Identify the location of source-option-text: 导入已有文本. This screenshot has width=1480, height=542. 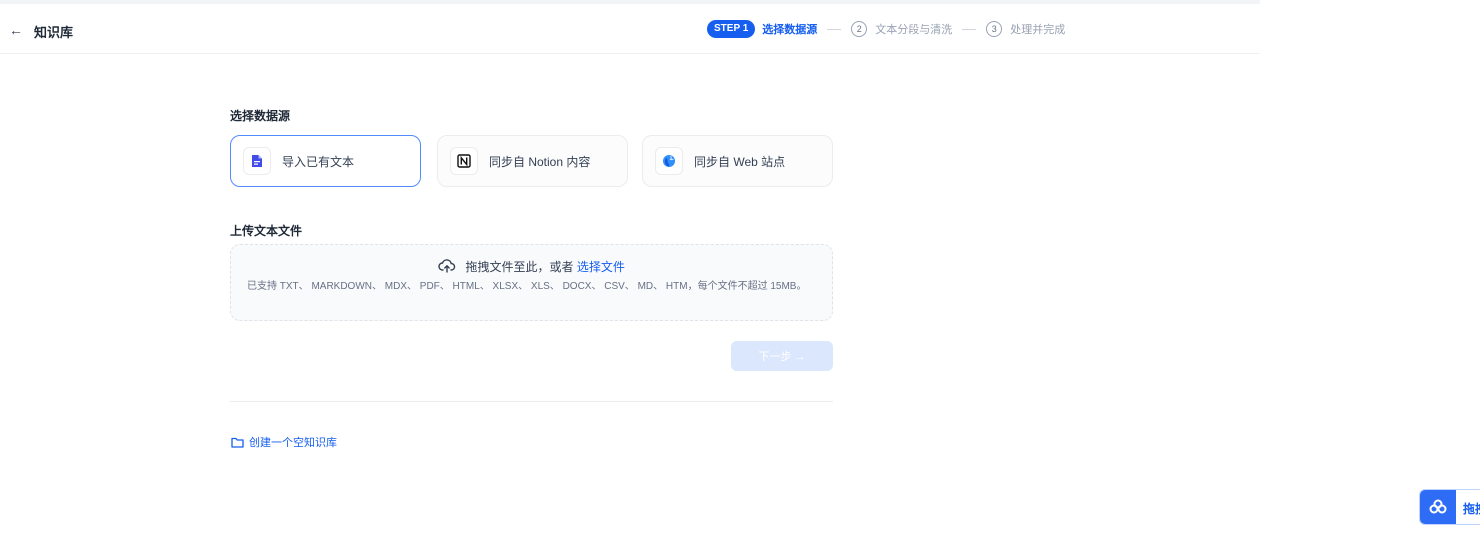
(325, 161).